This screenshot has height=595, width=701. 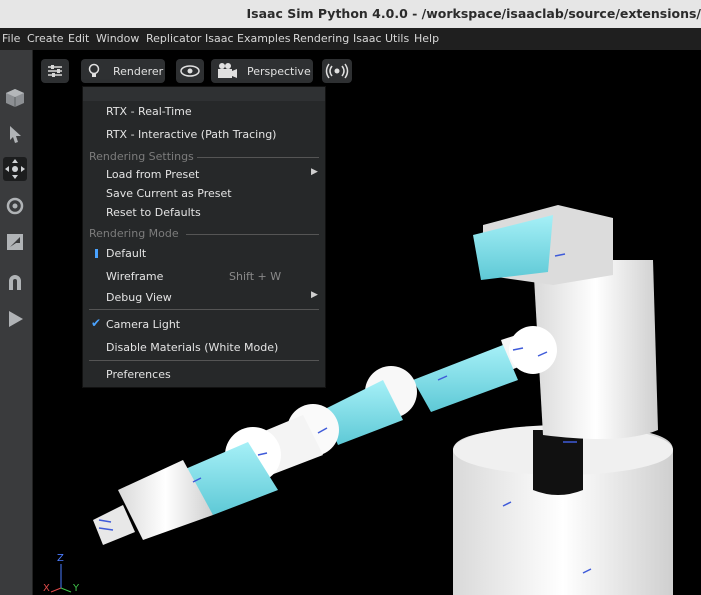 What do you see at coordinates (141, 156) in the screenshot?
I see `section-label: Rendering Settings` at bounding box center [141, 156].